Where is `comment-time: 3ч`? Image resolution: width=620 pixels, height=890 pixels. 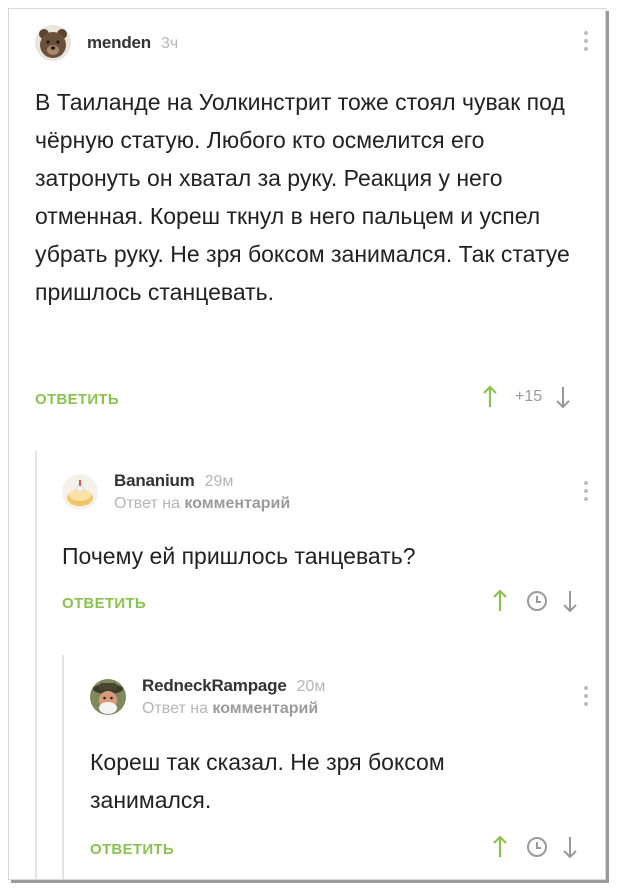
comment-time: 3ч is located at coordinates (169, 43).